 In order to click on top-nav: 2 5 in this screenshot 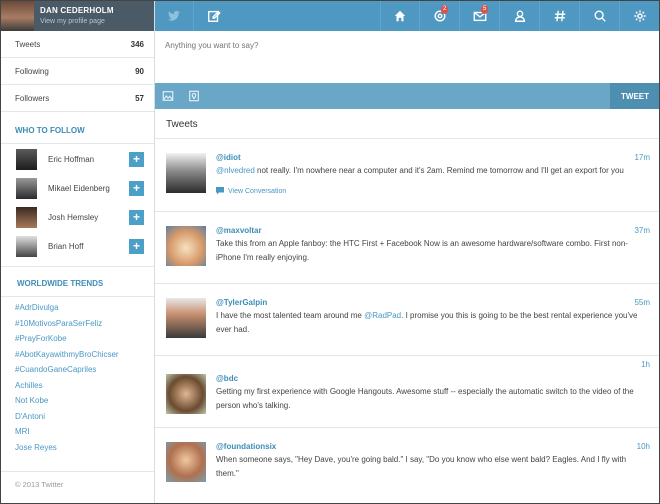, I will do `click(407, 16)`.